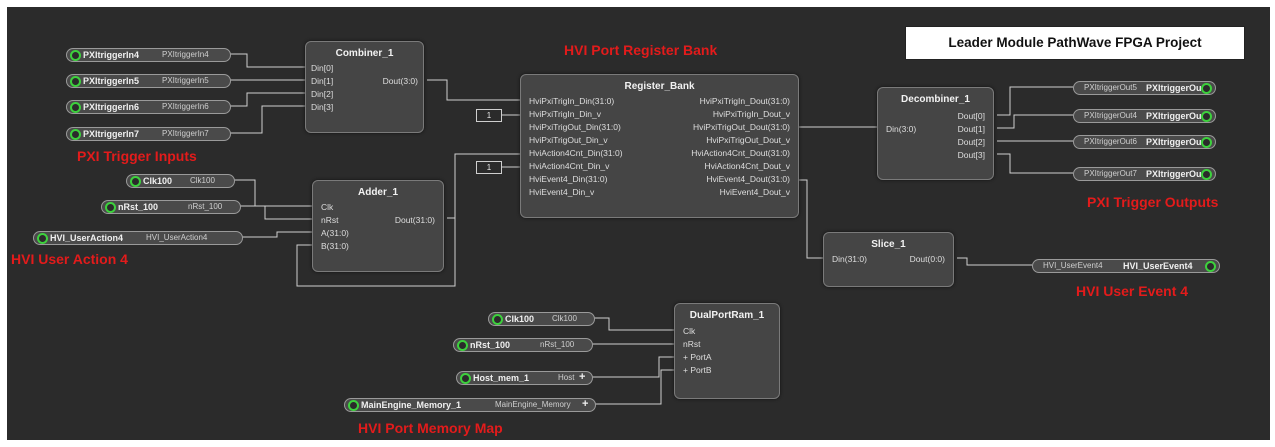 The height and width of the screenshot is (447, 1275). What do you see at coordinates (335, 233) in the screenshot?
I see `block-input-port: A(31:0)` at bounding box center [335, 233].